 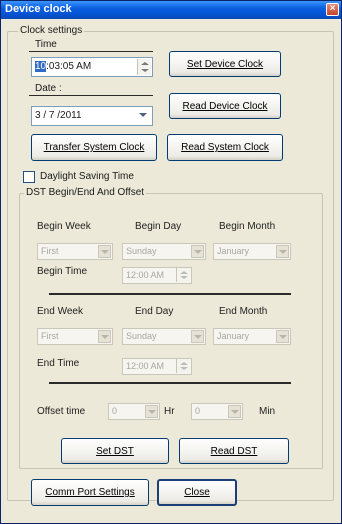 I want to click on begin-month-dropdown: January, so click(x=252, y=251).